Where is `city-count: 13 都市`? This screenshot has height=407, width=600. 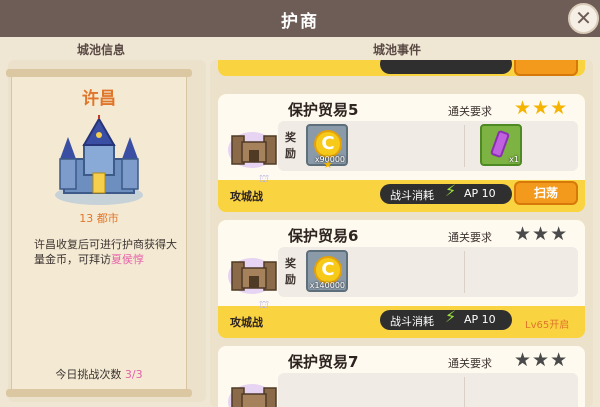
city-count: 13 都市 is located at coordinates (99, 218).